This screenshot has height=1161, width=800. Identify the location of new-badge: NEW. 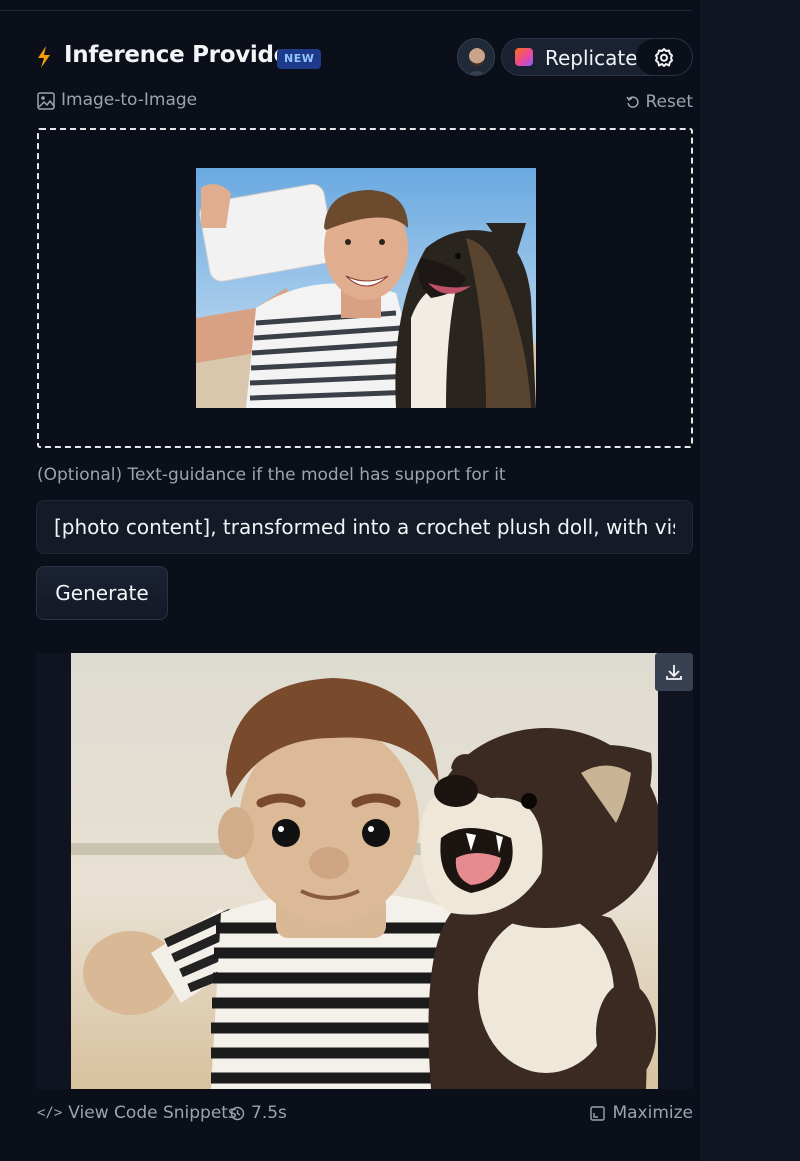
(299, 59).